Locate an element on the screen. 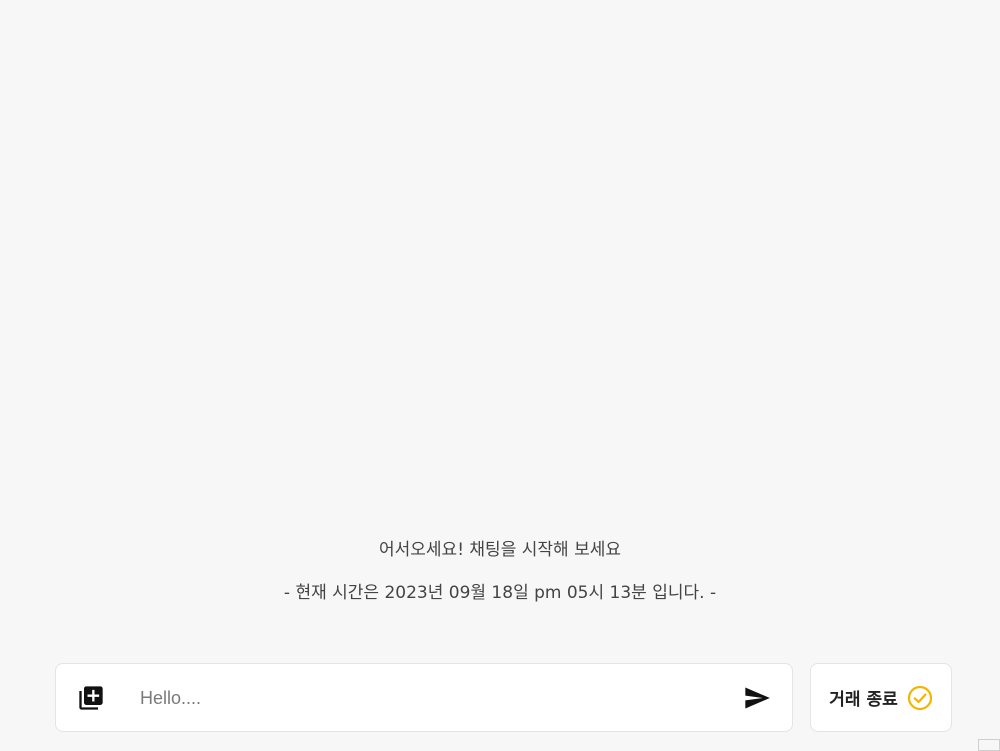  send-icon is located at coordinates (757, 698).